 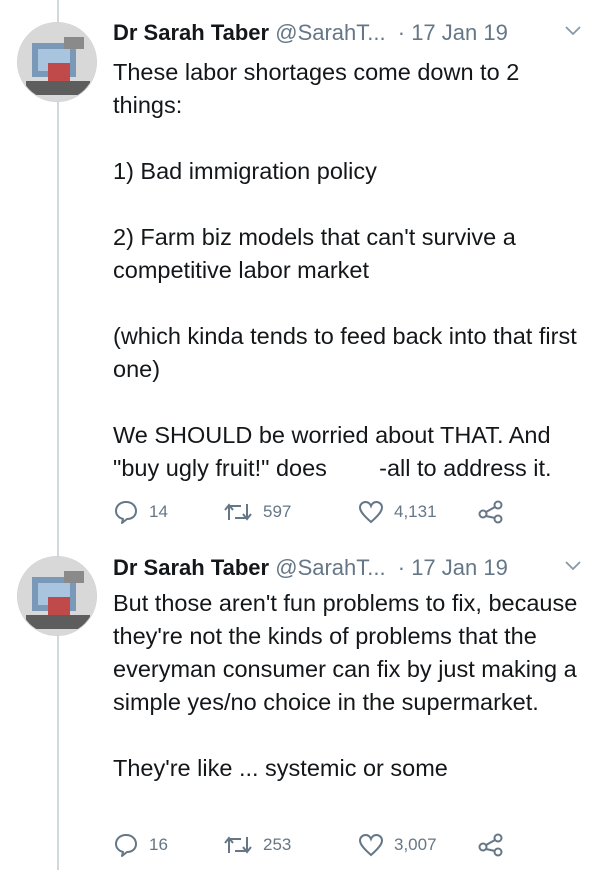 What do you see at coordinates (245, 171) in the screenshot?
I see `tweet-paragraph: 1) Bad immigration policy` at bounding box center [245, 171].